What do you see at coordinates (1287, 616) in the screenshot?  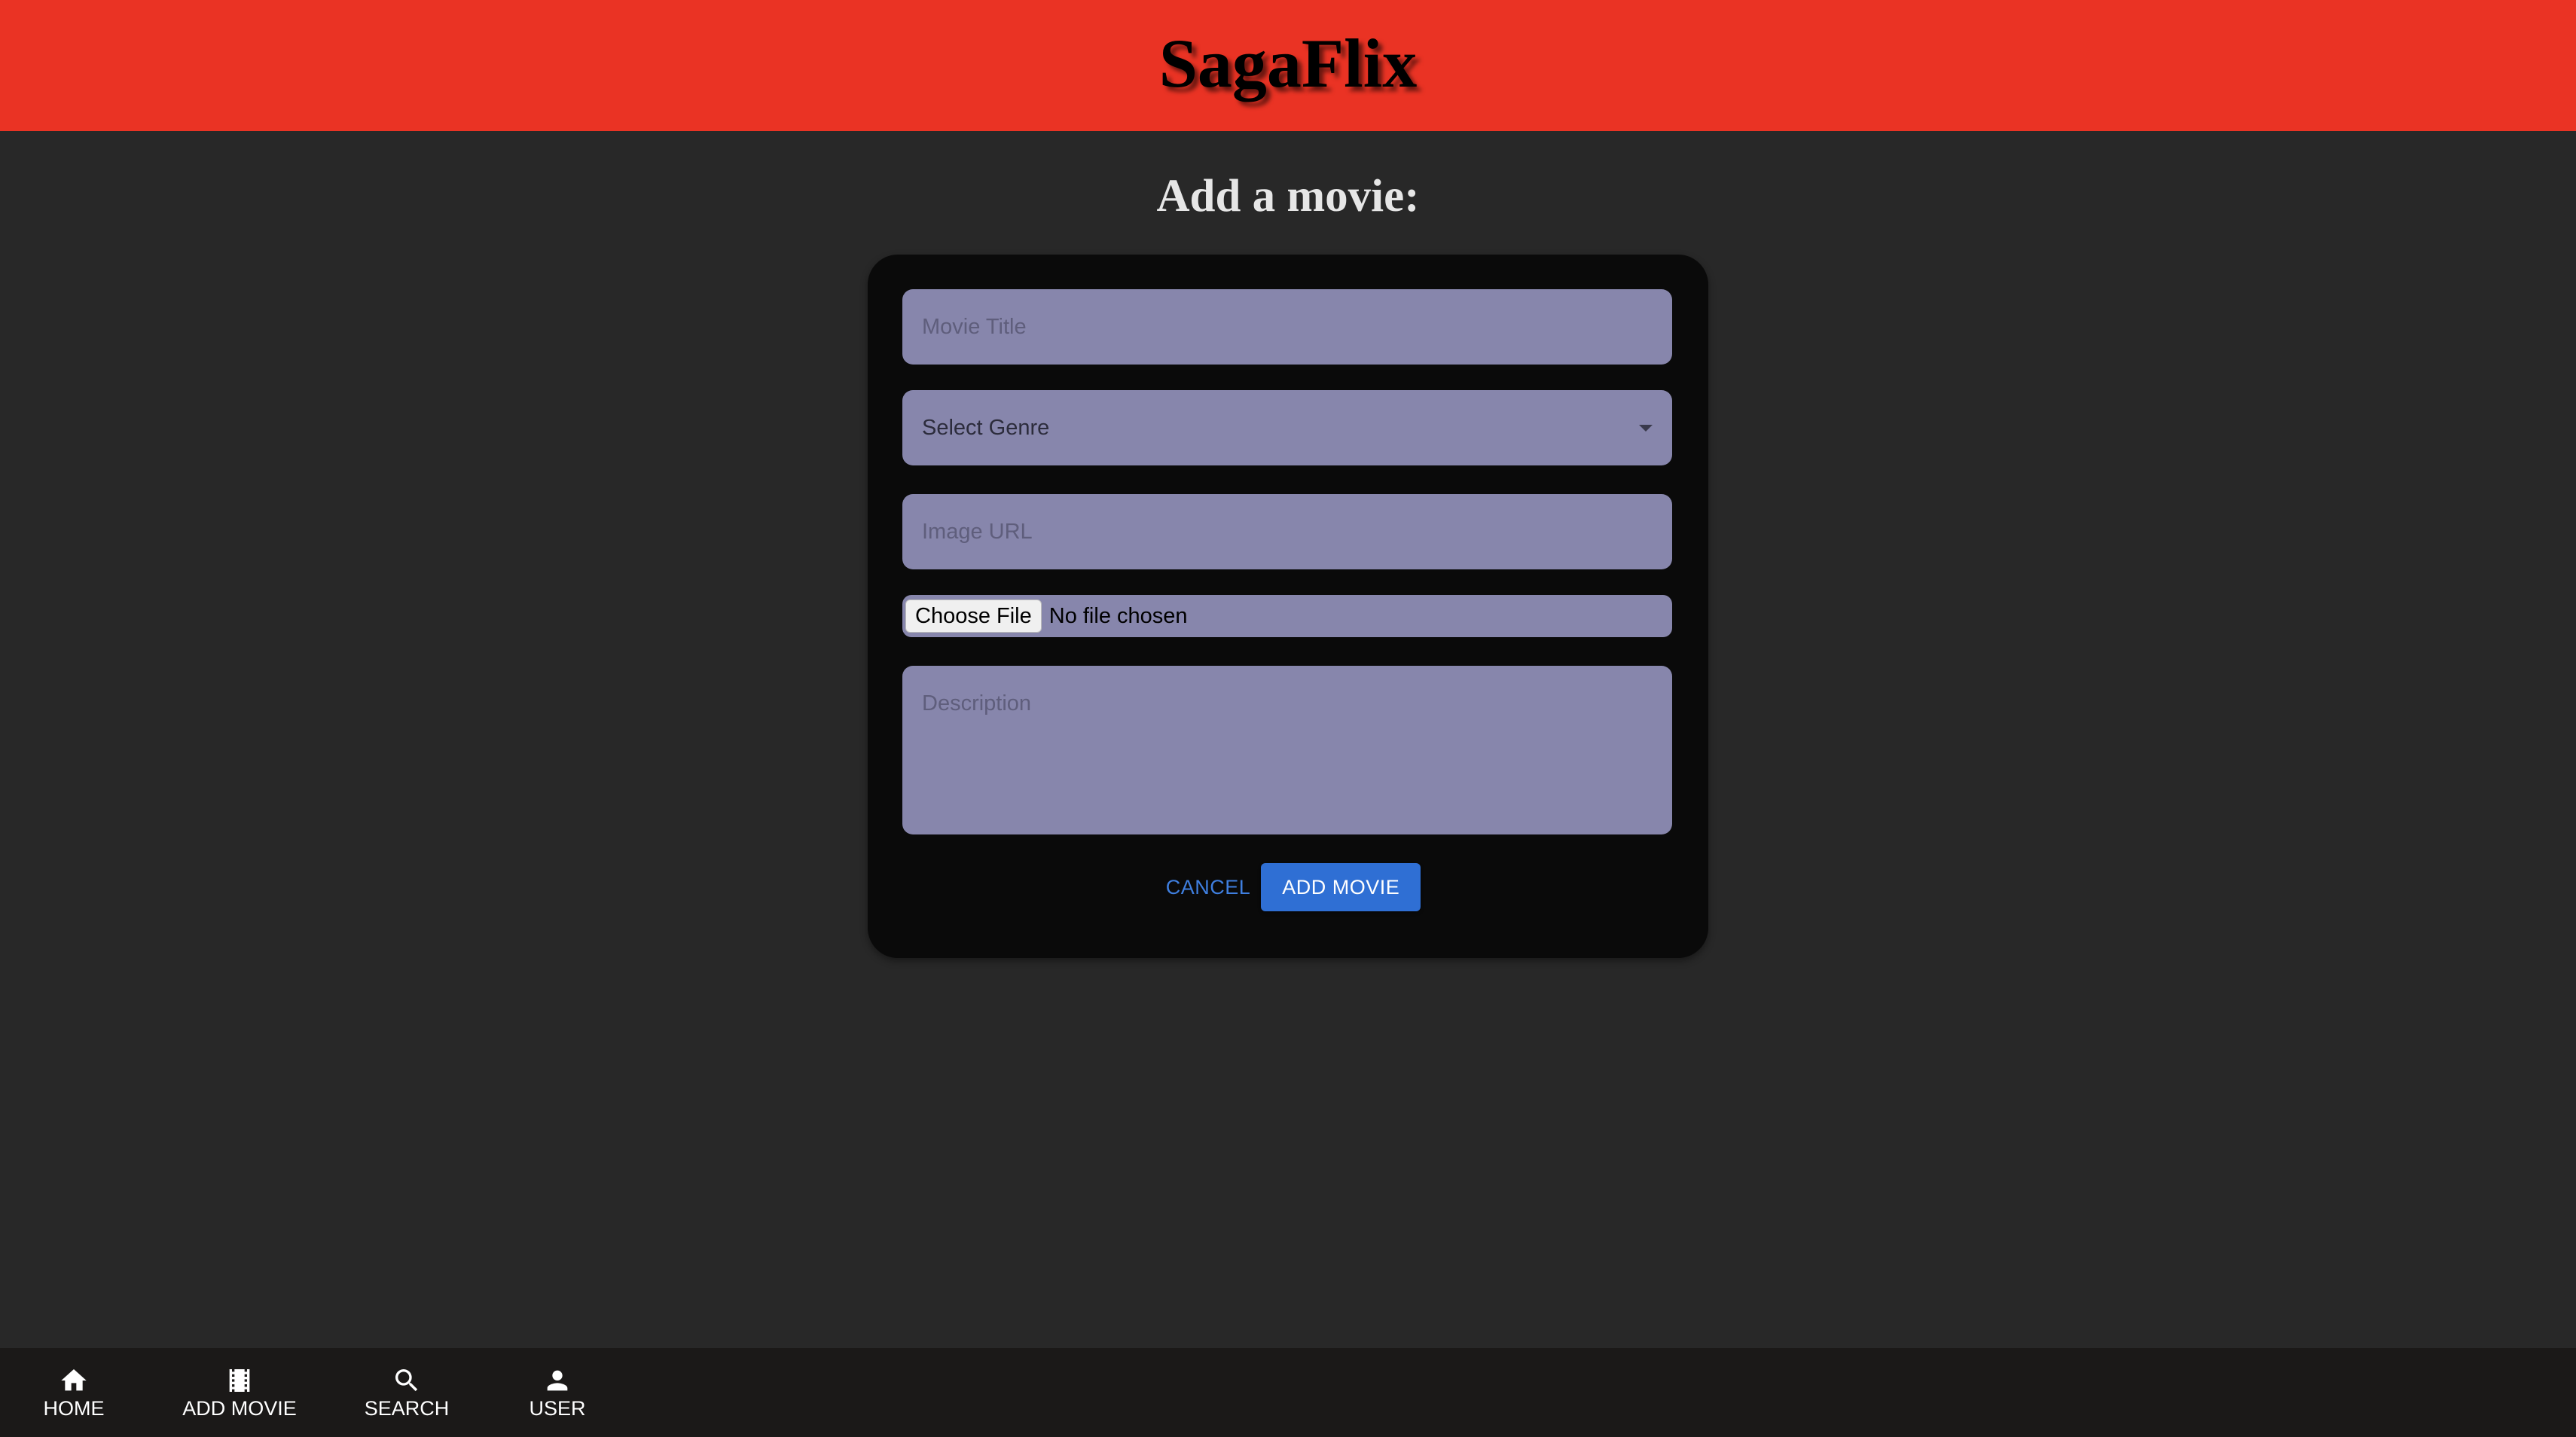 I see `file-input: Choose File No file chosen` at bounding box center [1287, 616].